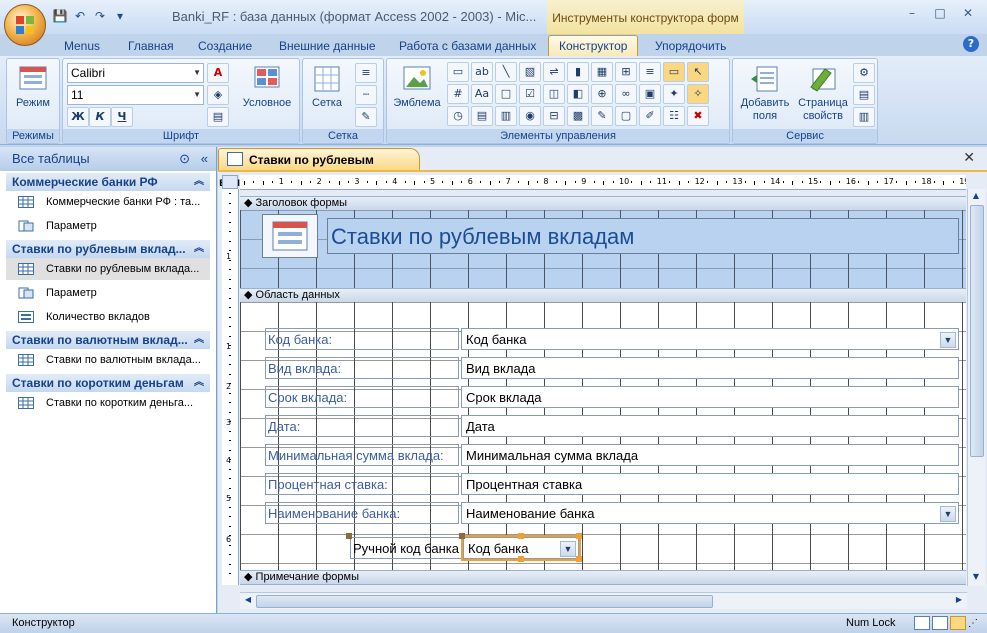 The height and width of the screenshot is (633, 987). Describe the element at coordinates (710, 397) in the screenshot. I see `field-control: Срок вклада` at that location.